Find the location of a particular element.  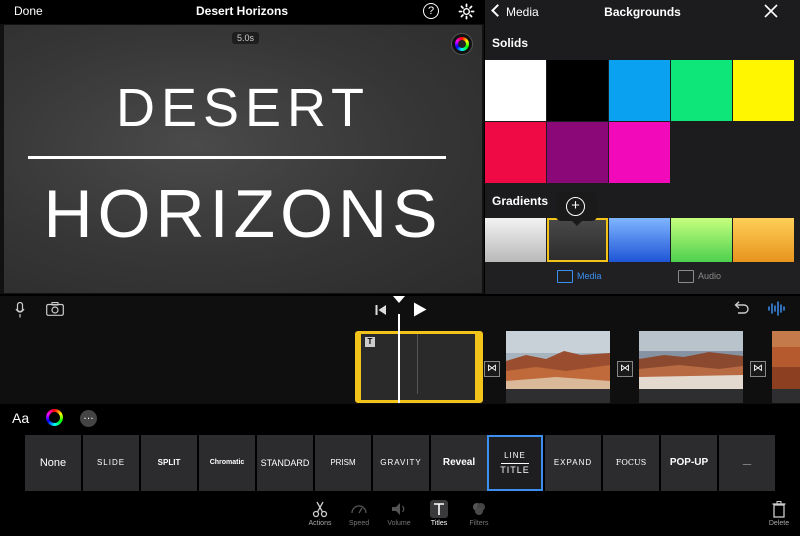

title-style-gravity: GRAVITY is located at coordinates (401, 463).